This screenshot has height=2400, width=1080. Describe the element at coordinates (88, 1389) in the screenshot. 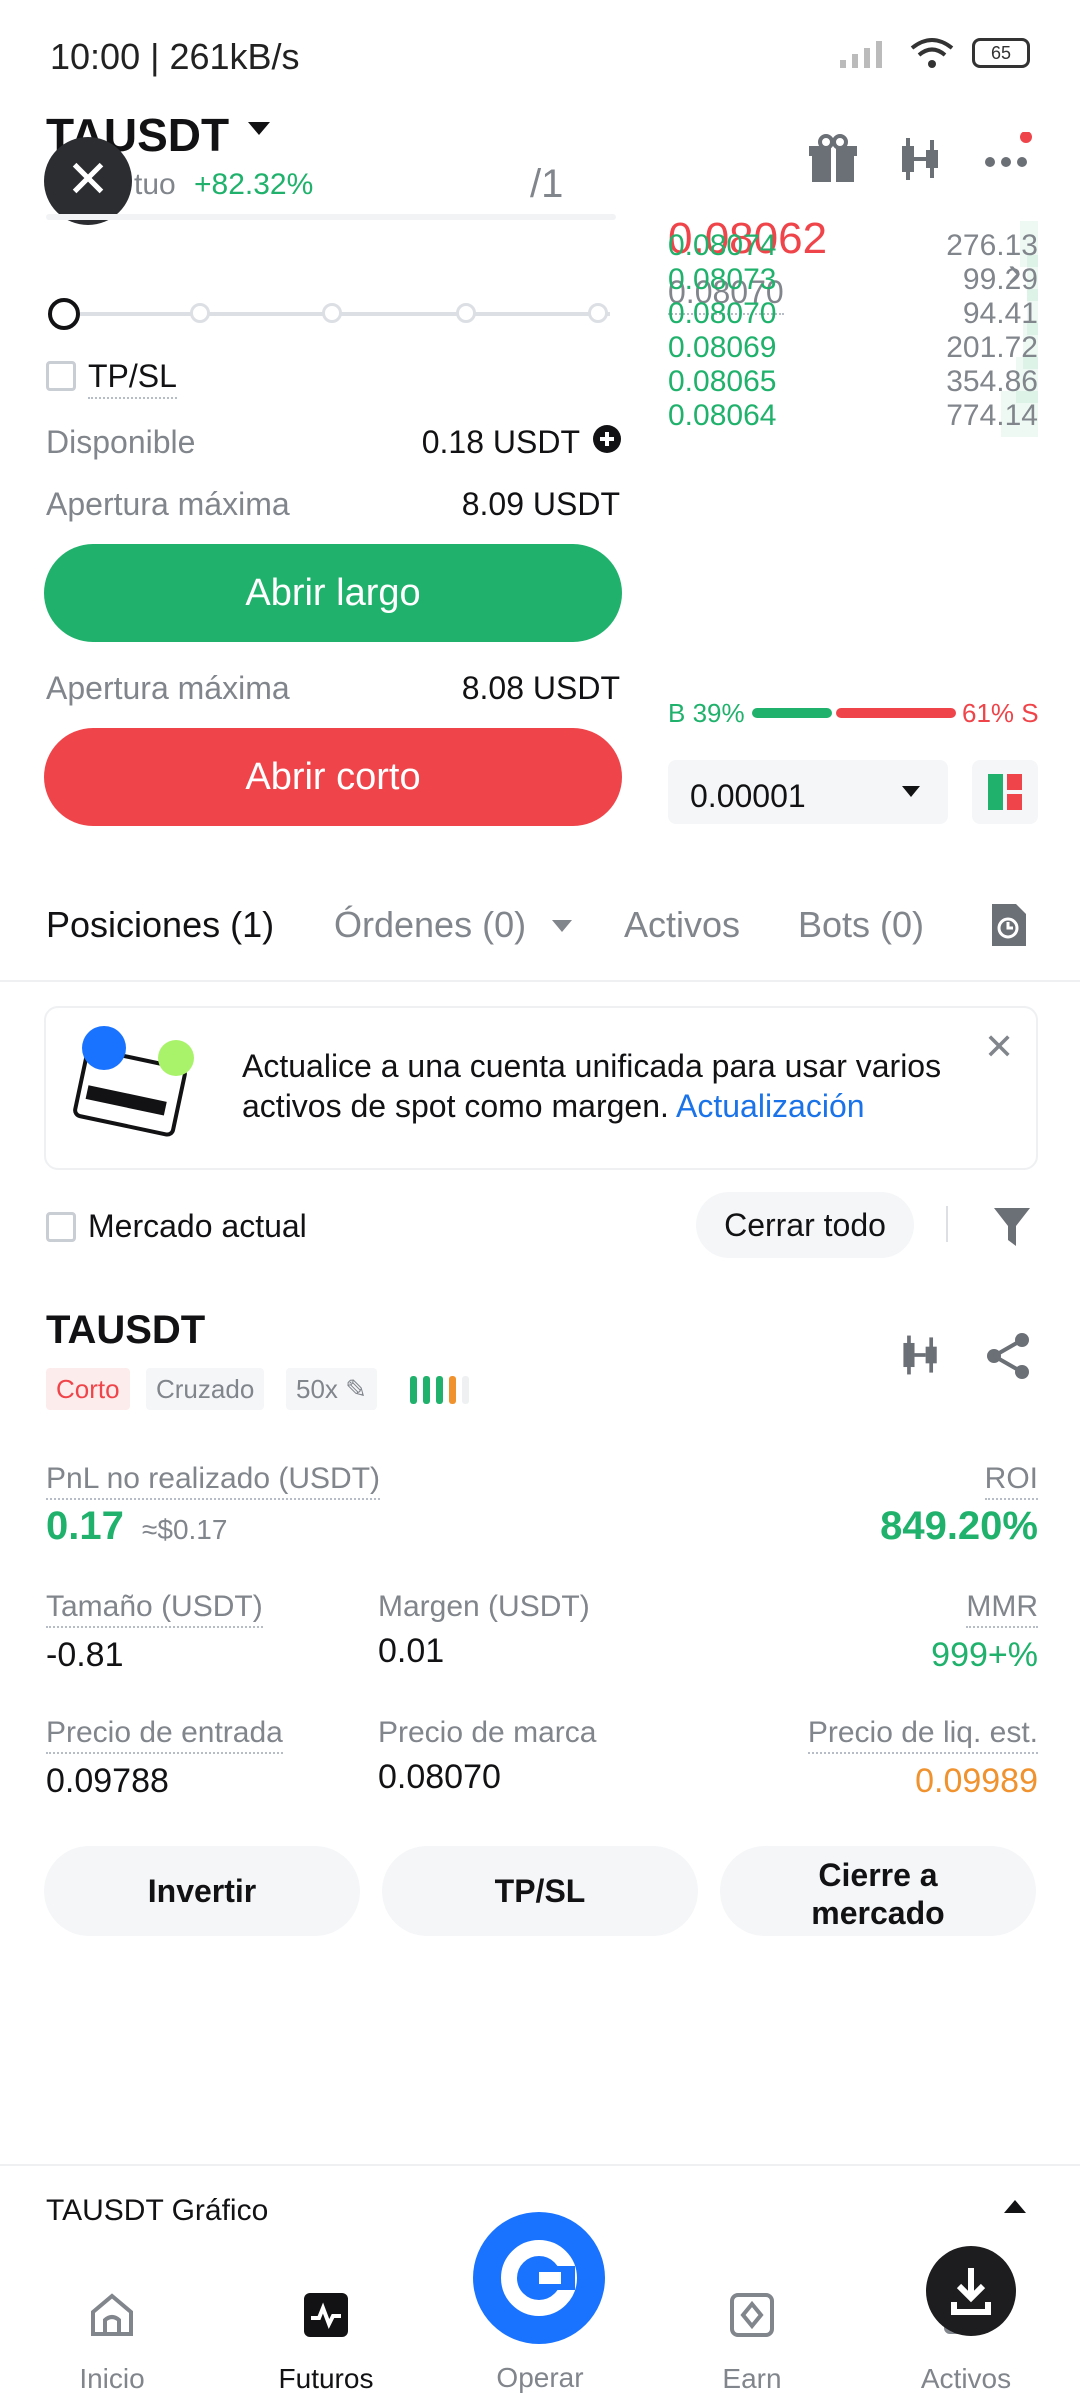

I see `position-side-badge: Corto` at that location.